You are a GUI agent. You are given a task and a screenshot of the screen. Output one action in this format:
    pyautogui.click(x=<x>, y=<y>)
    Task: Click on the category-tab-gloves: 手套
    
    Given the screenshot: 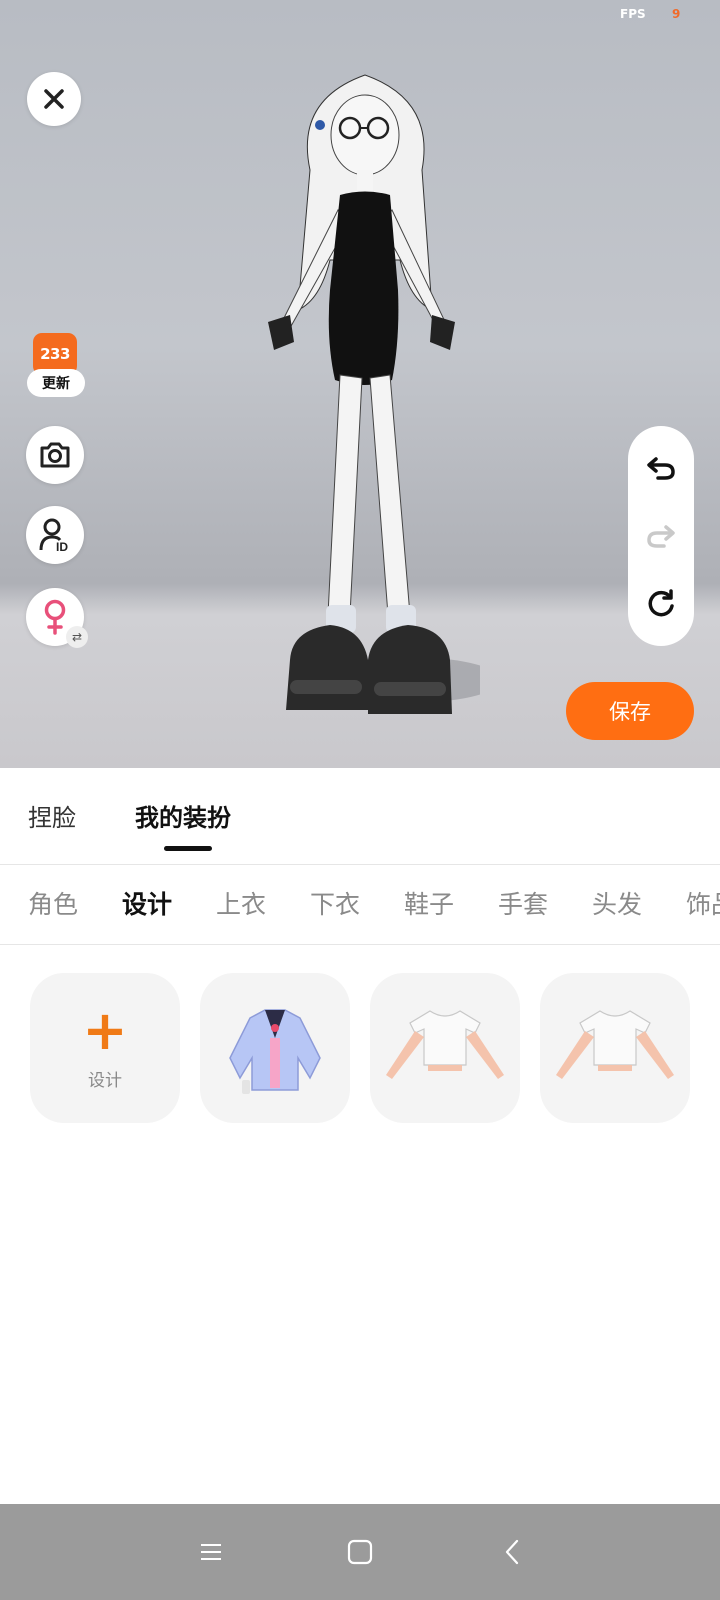 What is the action you would take?
    pyautogui.click(x=523, y=903)
    